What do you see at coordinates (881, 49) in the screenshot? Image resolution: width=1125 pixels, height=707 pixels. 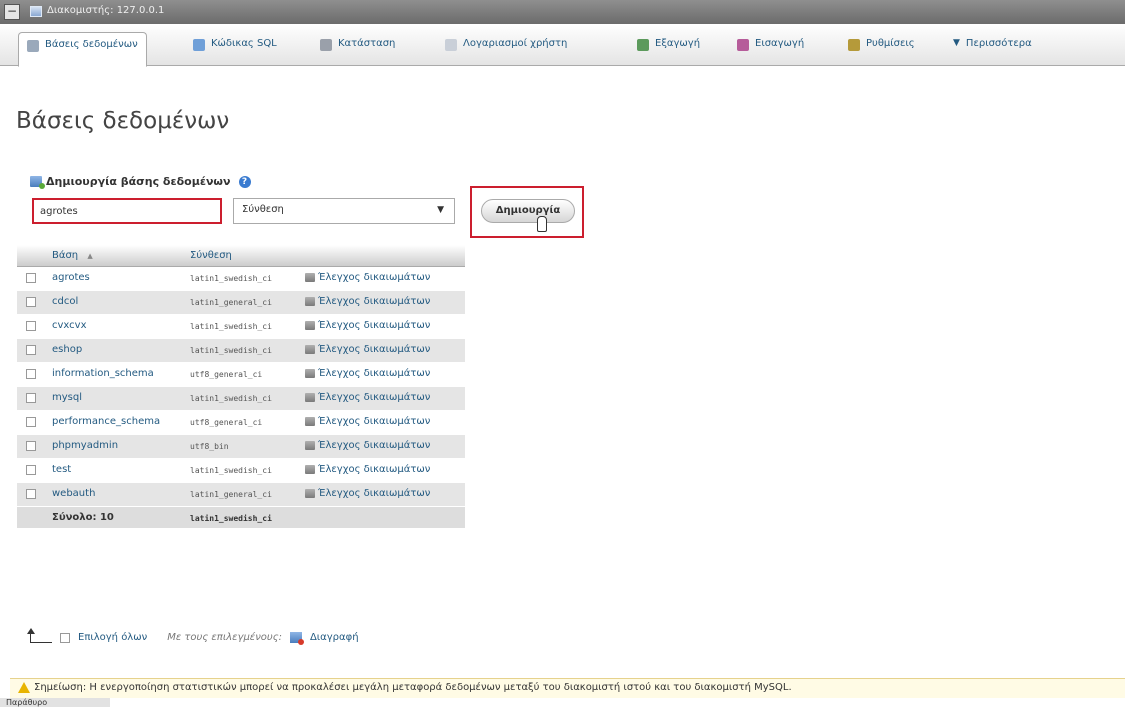 I see `tab-settings: Ρυθμίσεις` at bounding box center [881, 49].